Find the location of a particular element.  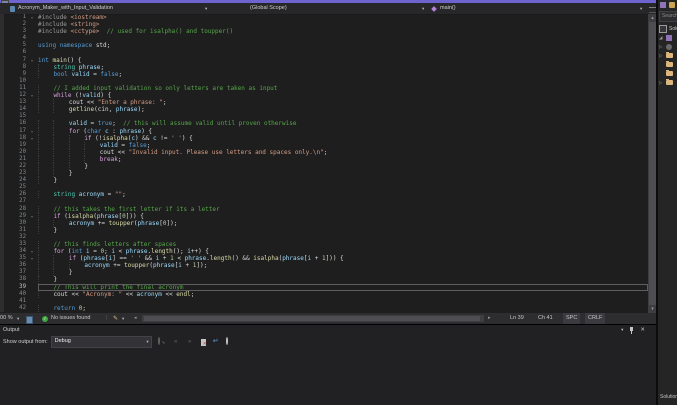

home-icon is located at coordinates (672, 5).